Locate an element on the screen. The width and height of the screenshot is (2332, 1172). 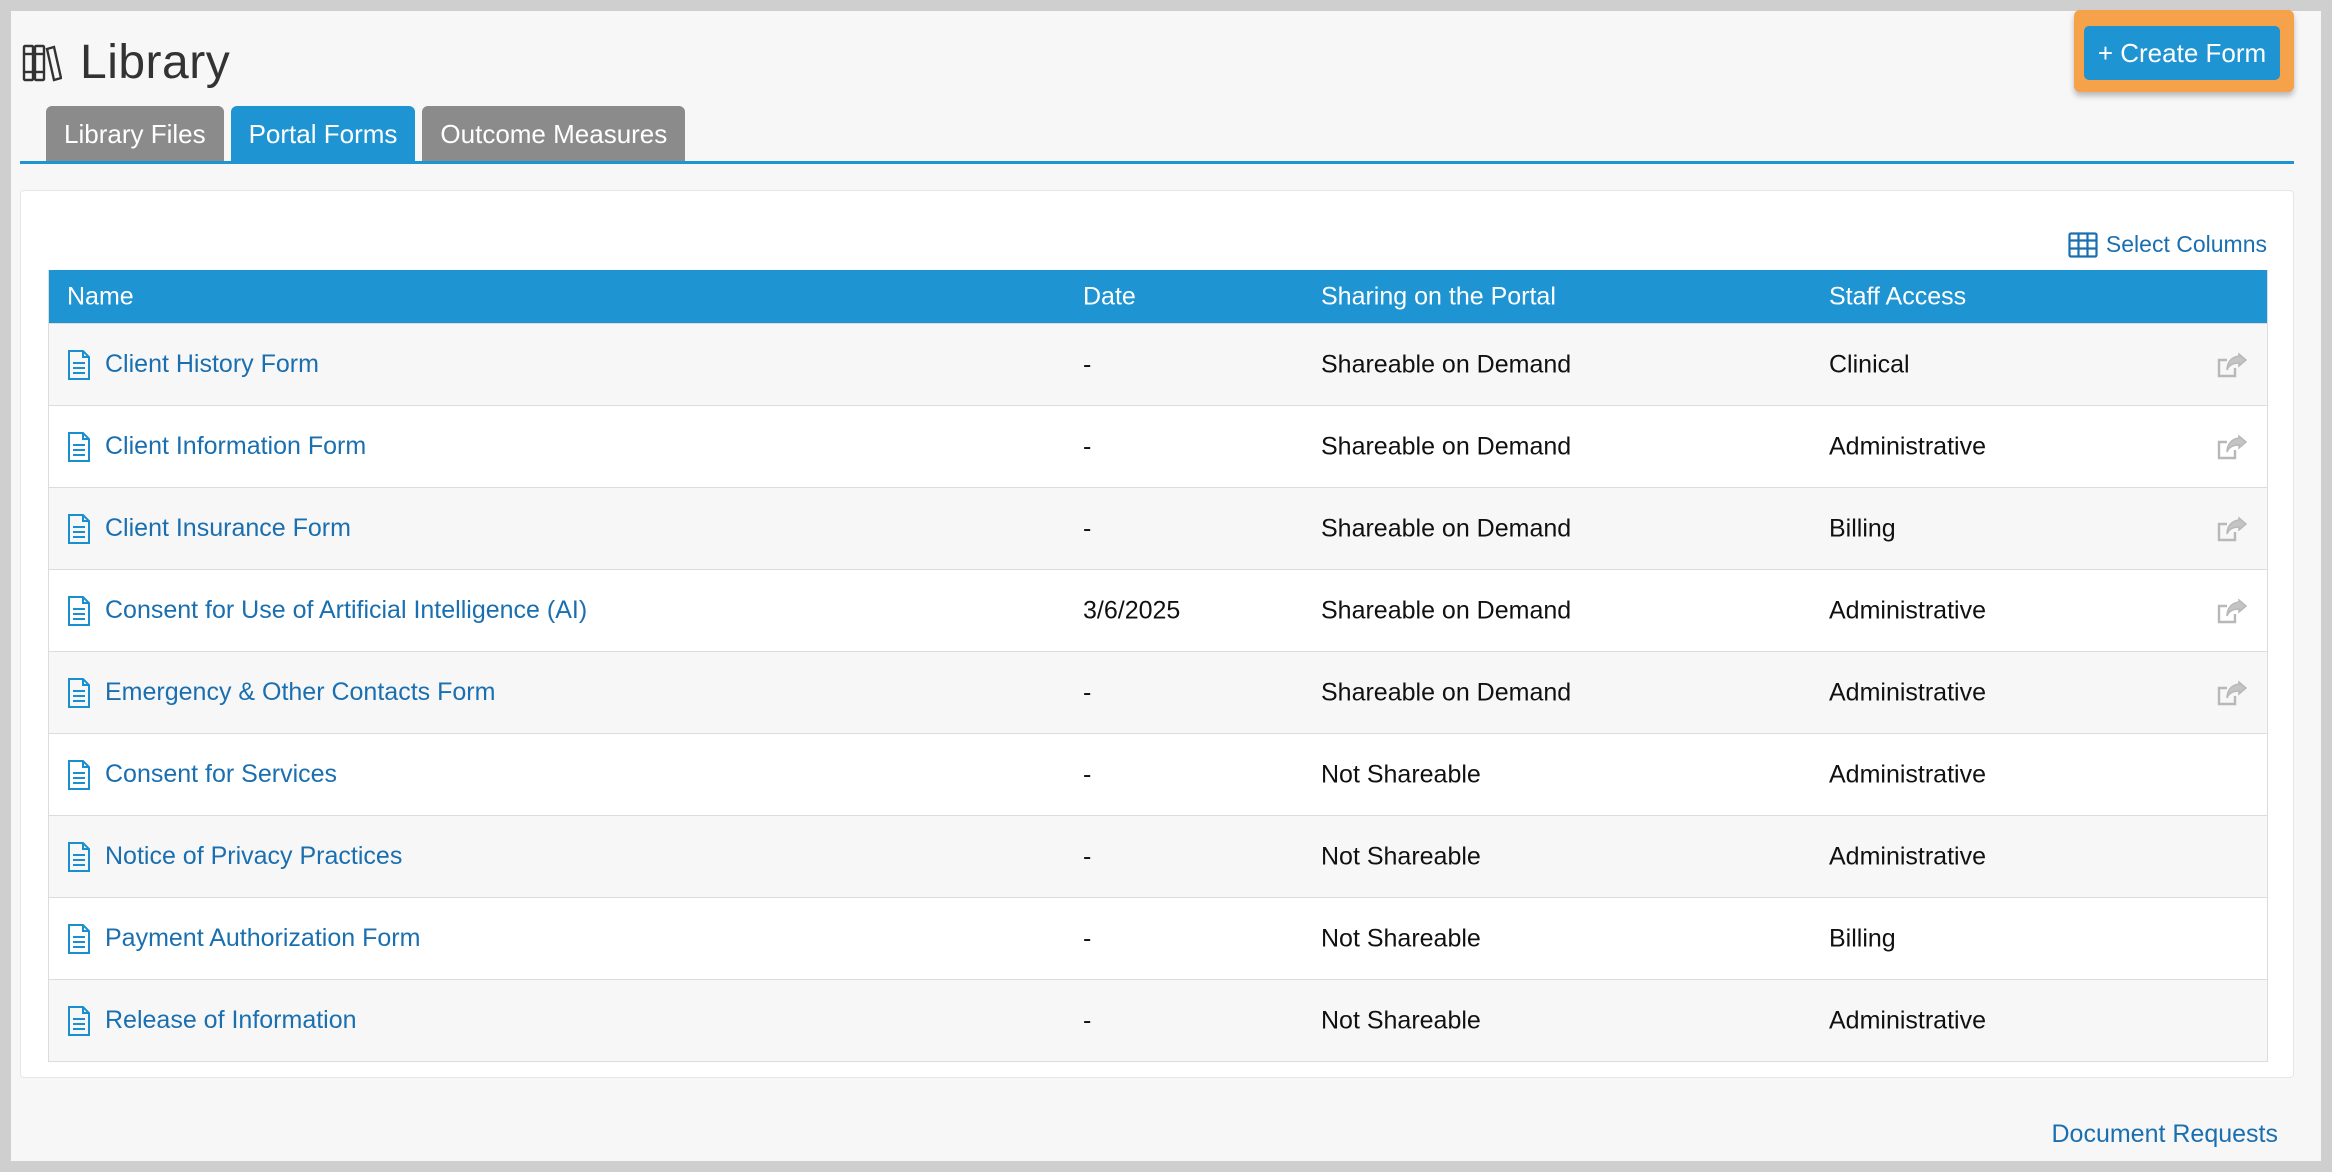
form-name-cell: Release of Information is located at coordinates (212, 1020).